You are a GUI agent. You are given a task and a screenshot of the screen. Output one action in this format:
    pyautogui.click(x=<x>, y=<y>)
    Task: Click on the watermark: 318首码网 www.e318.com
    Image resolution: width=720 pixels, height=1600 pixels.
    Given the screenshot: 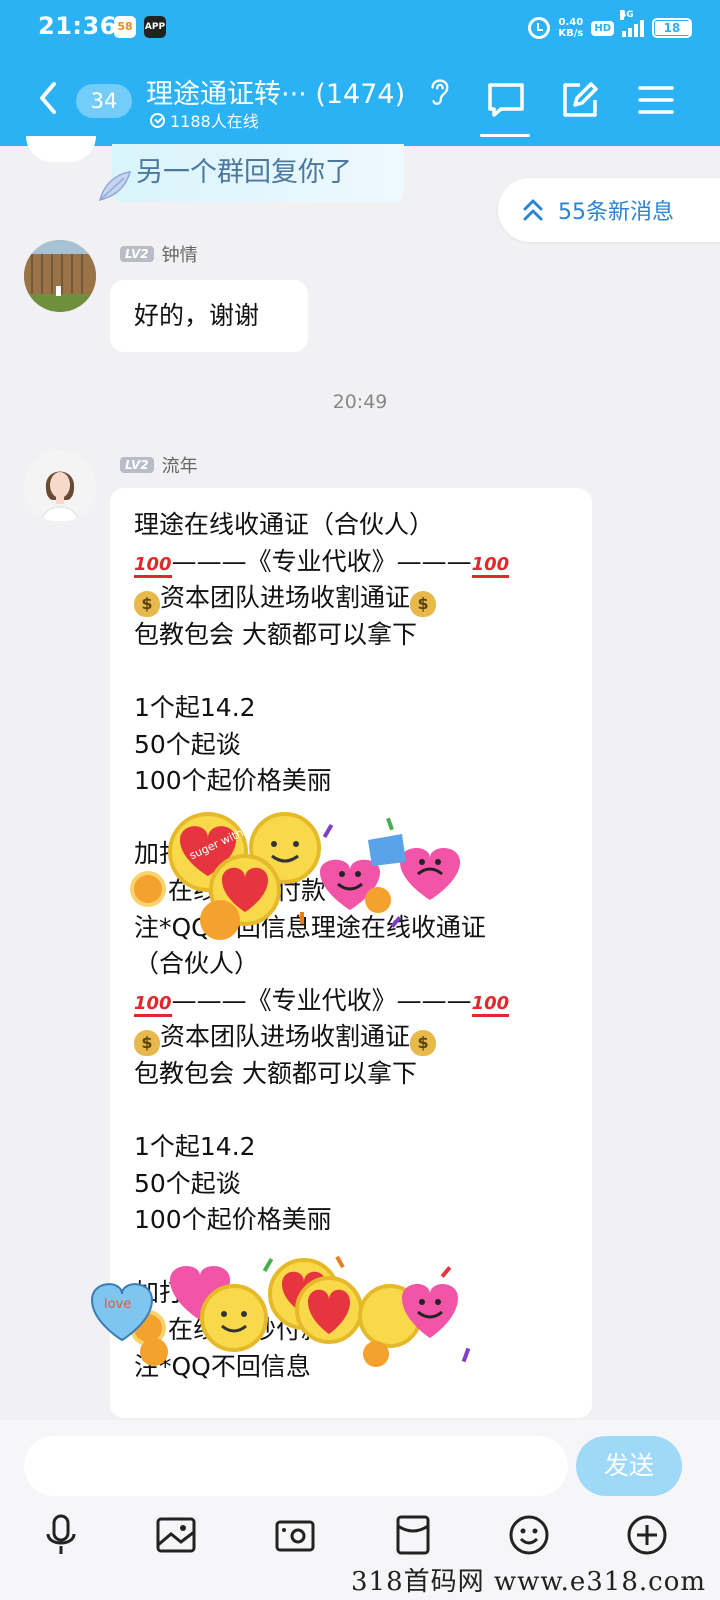 What is the action you would take?
    pyautogui.click(x=528, y=1582)
    